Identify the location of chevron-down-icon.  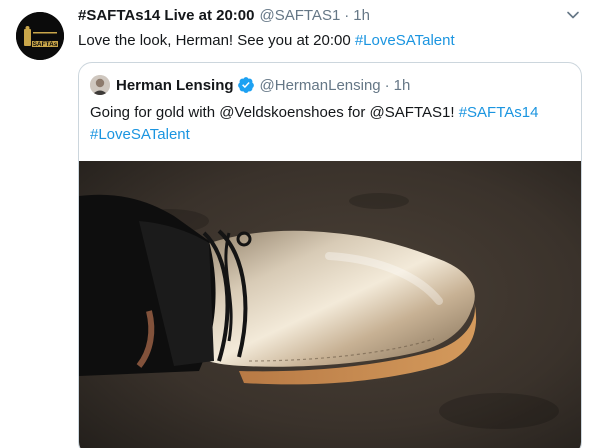
(573, 15).